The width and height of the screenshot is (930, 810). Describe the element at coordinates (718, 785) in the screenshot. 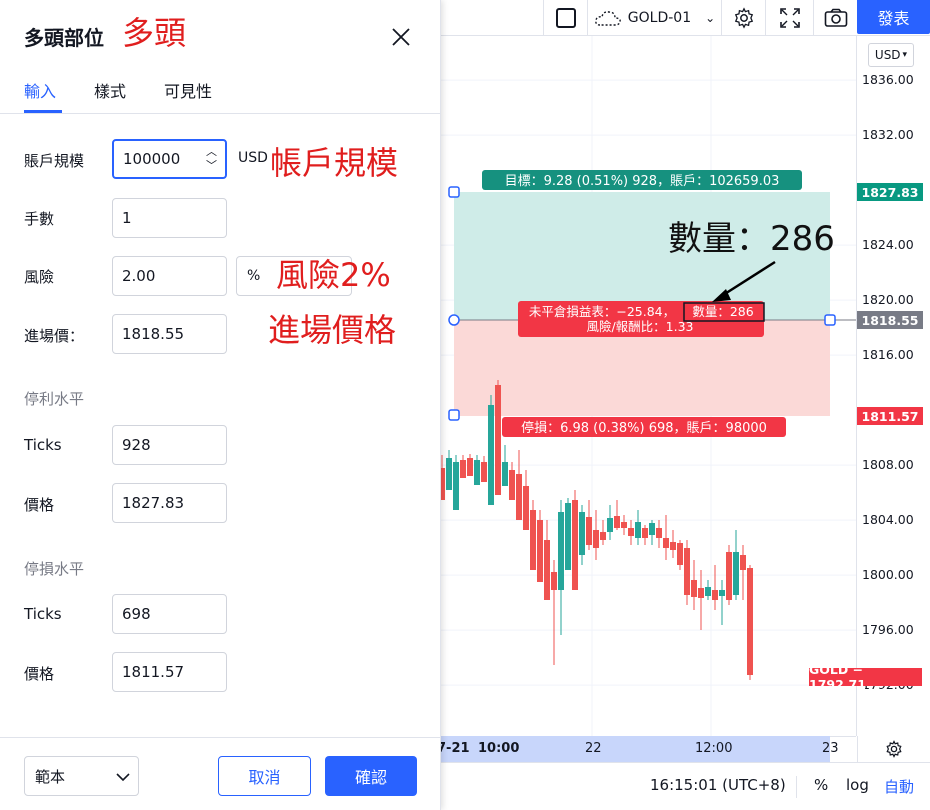

I see `clock: 16:15:01 (UTC+8)` at that location.